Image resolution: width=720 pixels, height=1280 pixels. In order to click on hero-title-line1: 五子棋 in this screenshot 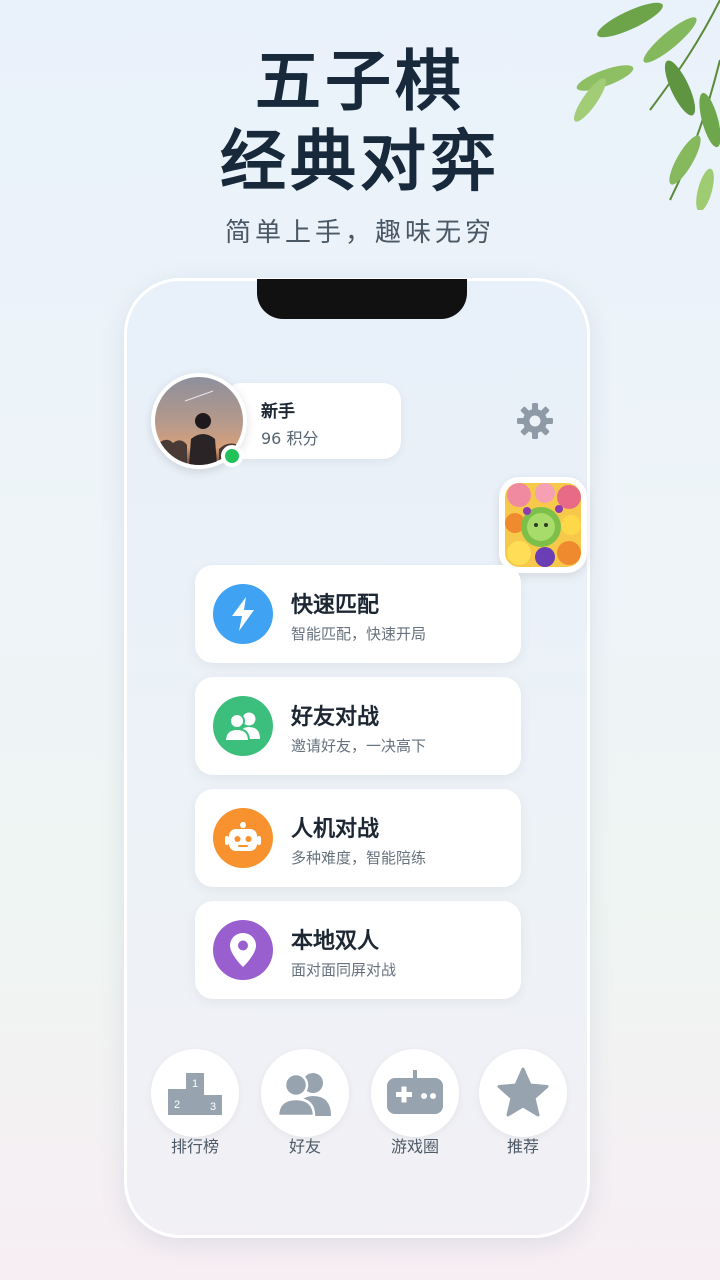, I will do `click(360, 81)`.